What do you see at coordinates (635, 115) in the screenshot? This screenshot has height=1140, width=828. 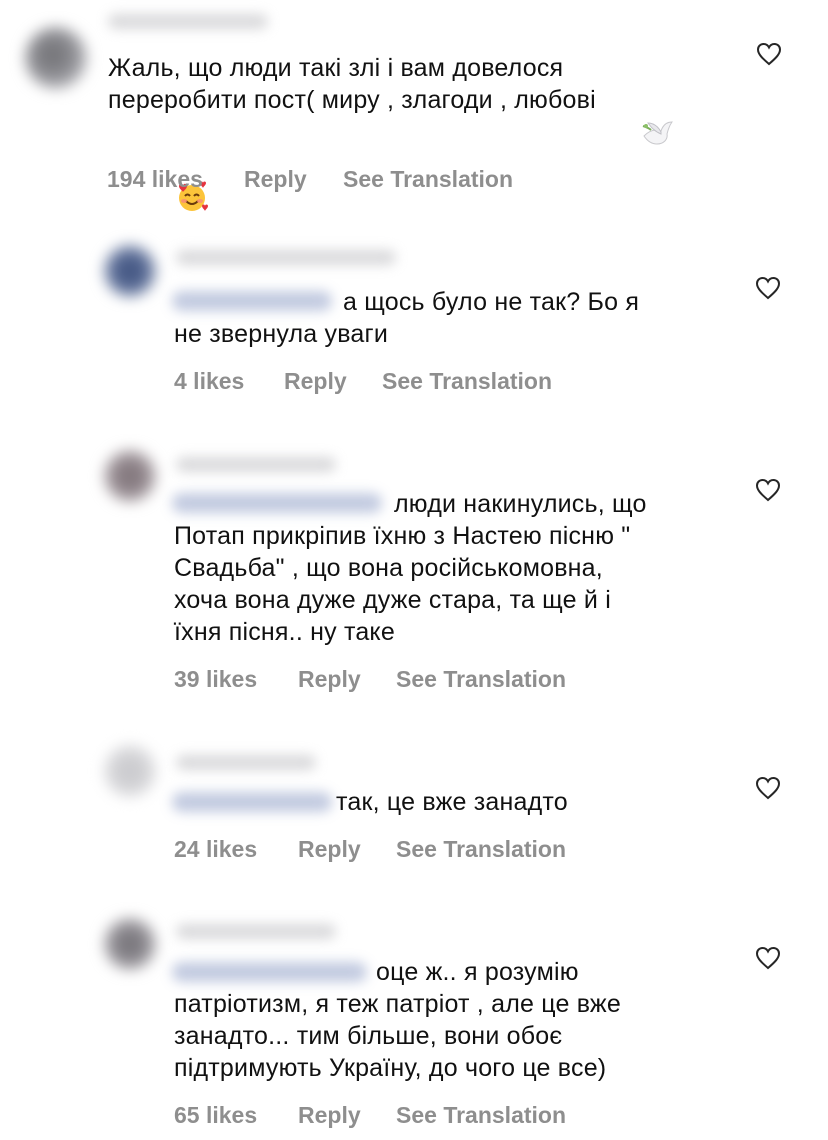 I see `dove-emoji` at bounding box center [635, 115].